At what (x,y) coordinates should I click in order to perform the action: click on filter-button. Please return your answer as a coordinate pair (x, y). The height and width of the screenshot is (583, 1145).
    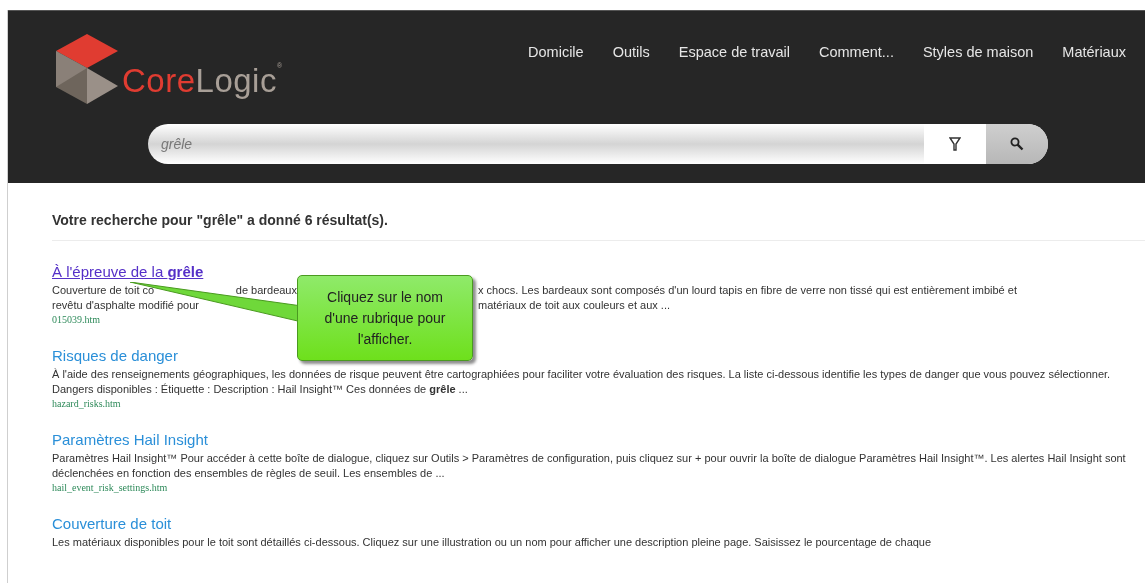
    Looking at the image, I should click on (955, 144).